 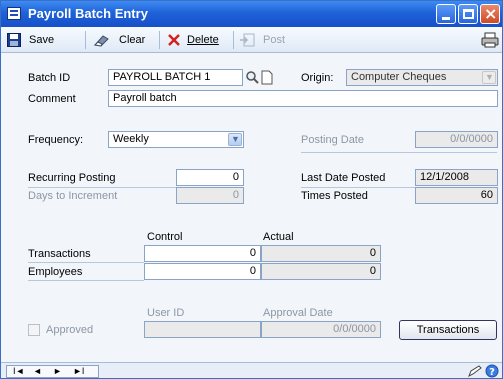 What do you see at coordinates (475, 371) in the screenshot?
I see `note-pencil-icon` at bounding box center [475, 371].